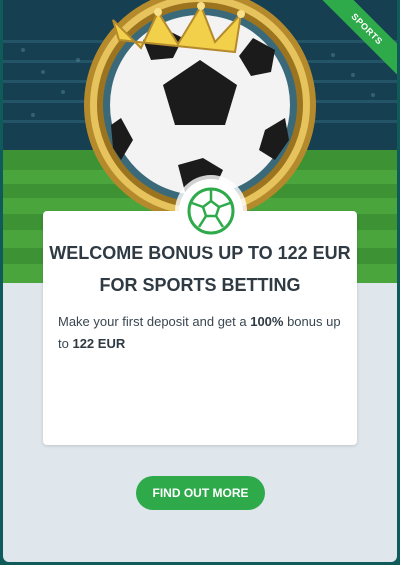  What do you see at coordinates (367, 29) in the screenshot?
I see `ribbon-label: SPORTS` at bounding box center [367, 29].